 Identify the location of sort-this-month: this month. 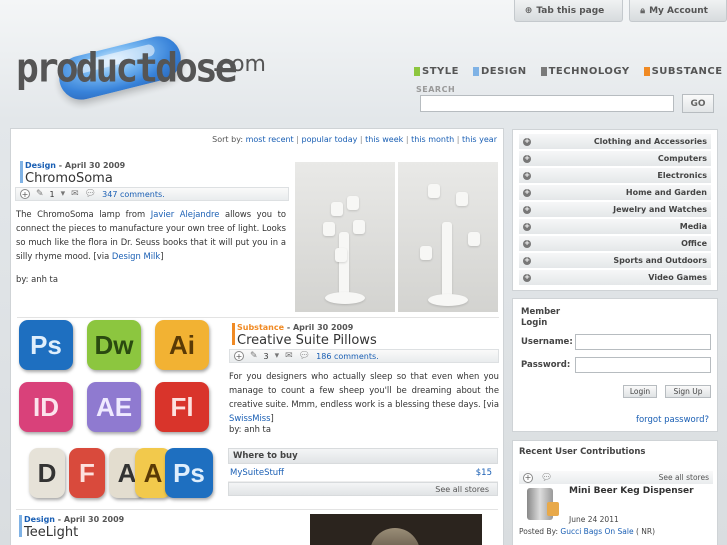
(432, 139).